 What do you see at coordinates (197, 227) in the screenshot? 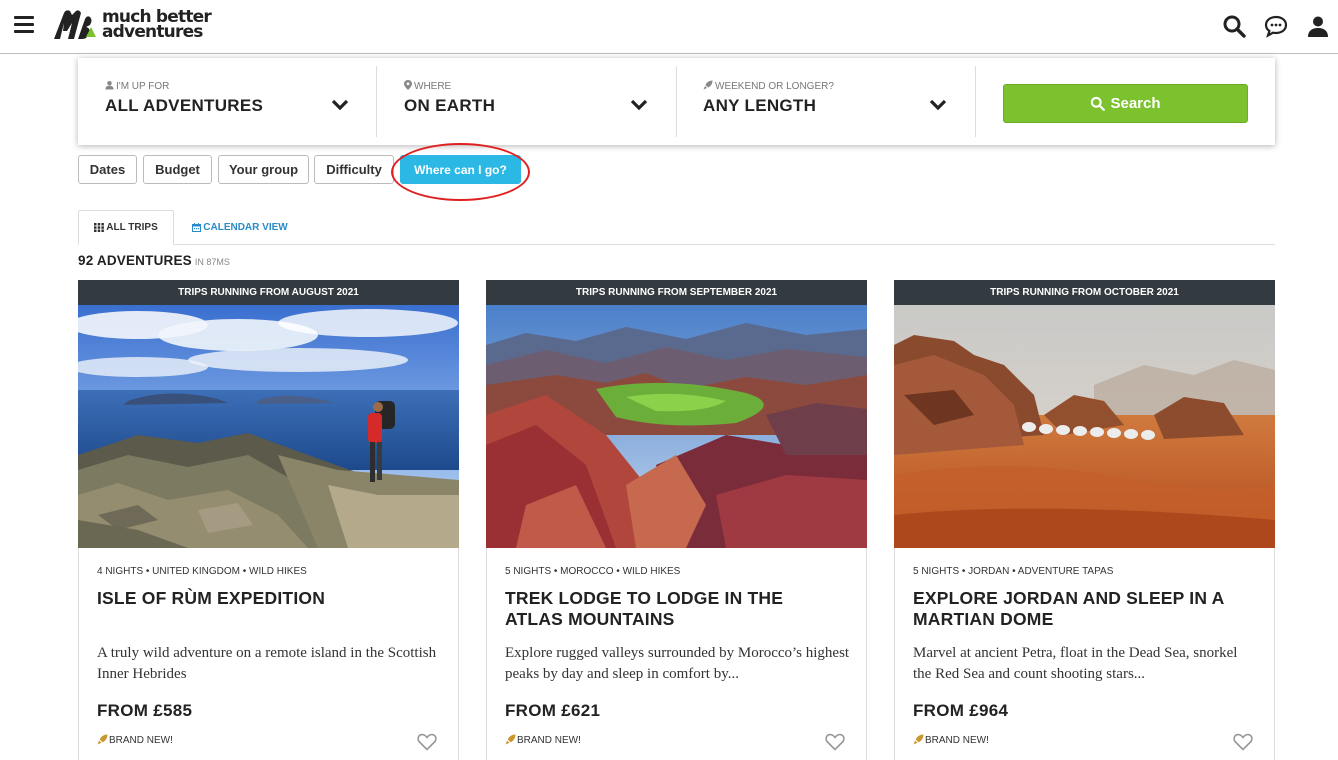
I see `calendar-icon` at bounding box center [197, 227].